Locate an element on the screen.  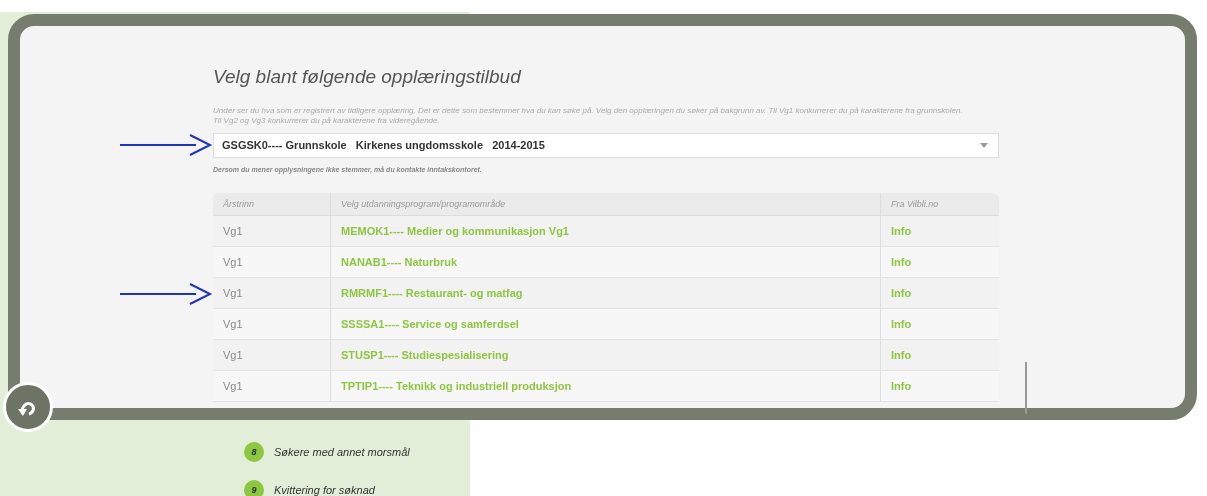
program-link: NANAB1---- Naturbruk is located at coordinates (605, 262).